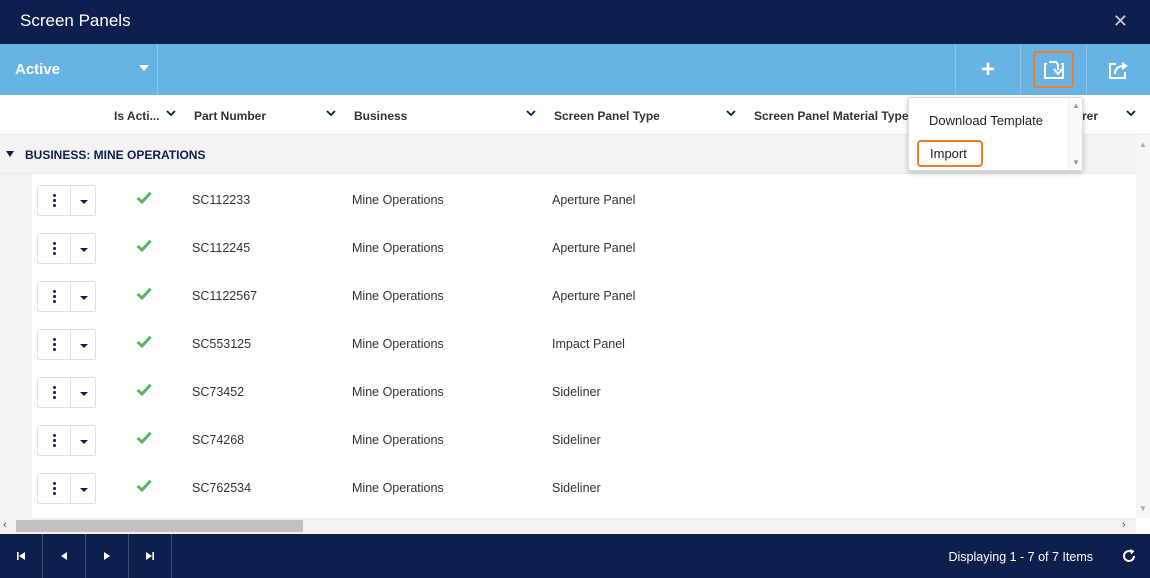 The image size is (1150, 578). Describe the element at coordinates (1020, 557) in the screenshot. I see `pager-info: Displaying 1 - 7 of 7 Items` at that location.